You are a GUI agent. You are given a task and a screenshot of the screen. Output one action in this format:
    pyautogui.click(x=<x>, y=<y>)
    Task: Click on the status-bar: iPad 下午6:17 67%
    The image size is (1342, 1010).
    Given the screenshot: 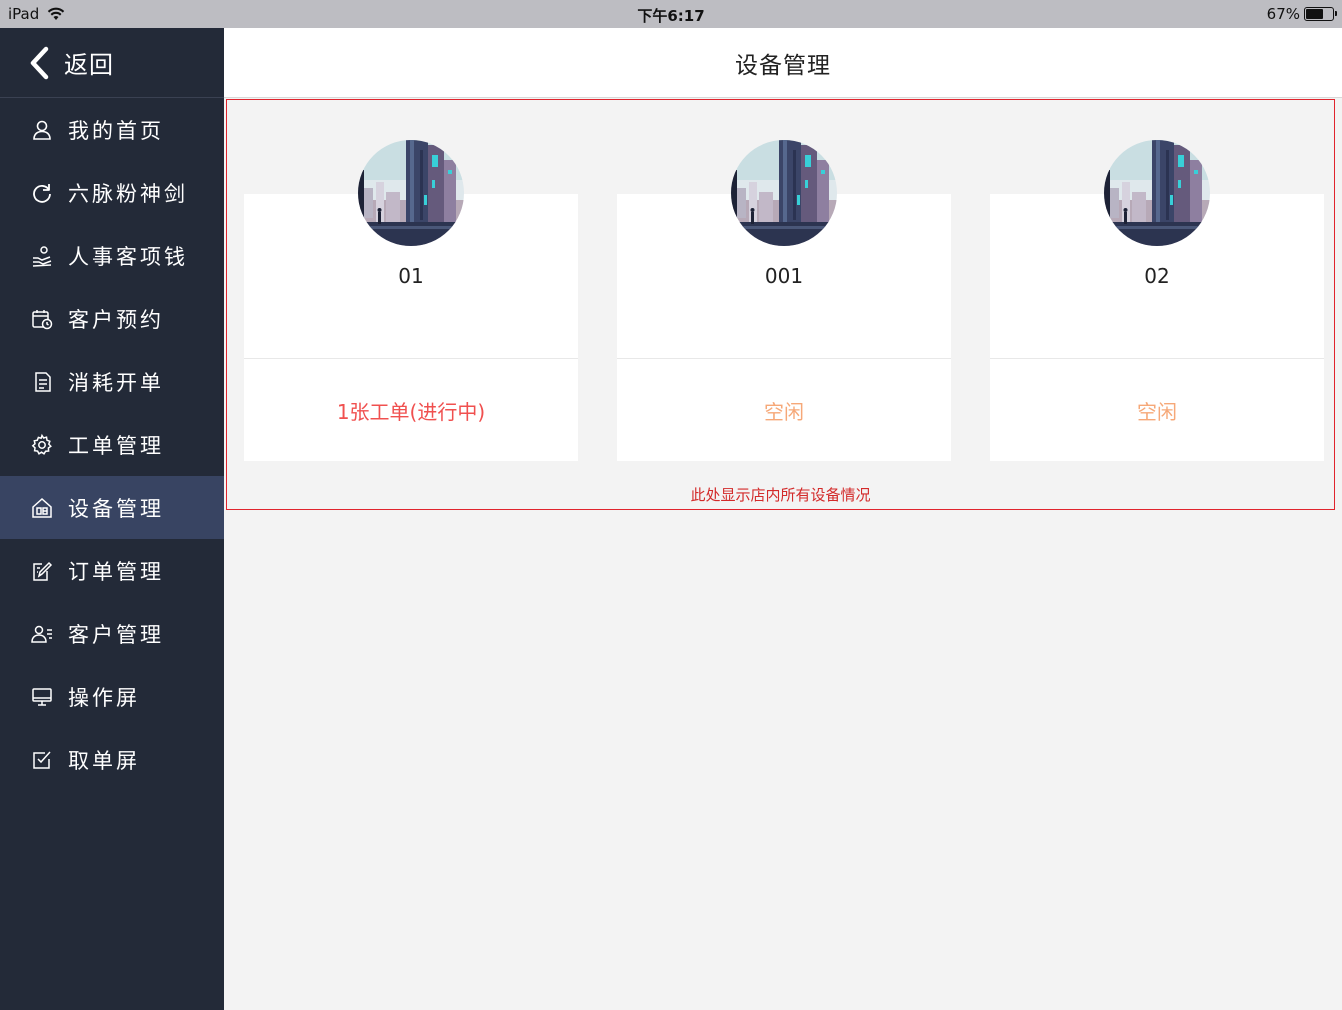 What is the action you would take?
    pyautogui.click(x=671, y=14)
    